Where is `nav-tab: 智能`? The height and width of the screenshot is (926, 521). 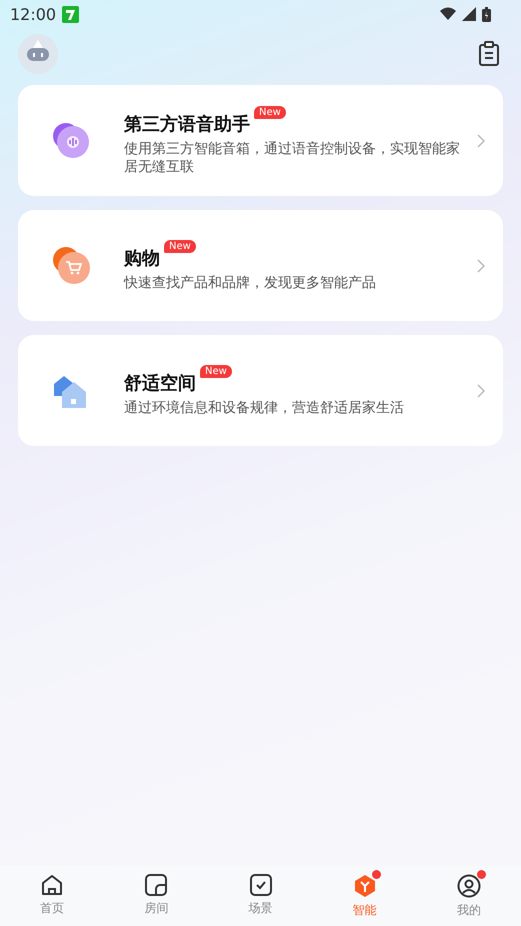
nav-tab: 智能 is located at coordinates (364, 896).